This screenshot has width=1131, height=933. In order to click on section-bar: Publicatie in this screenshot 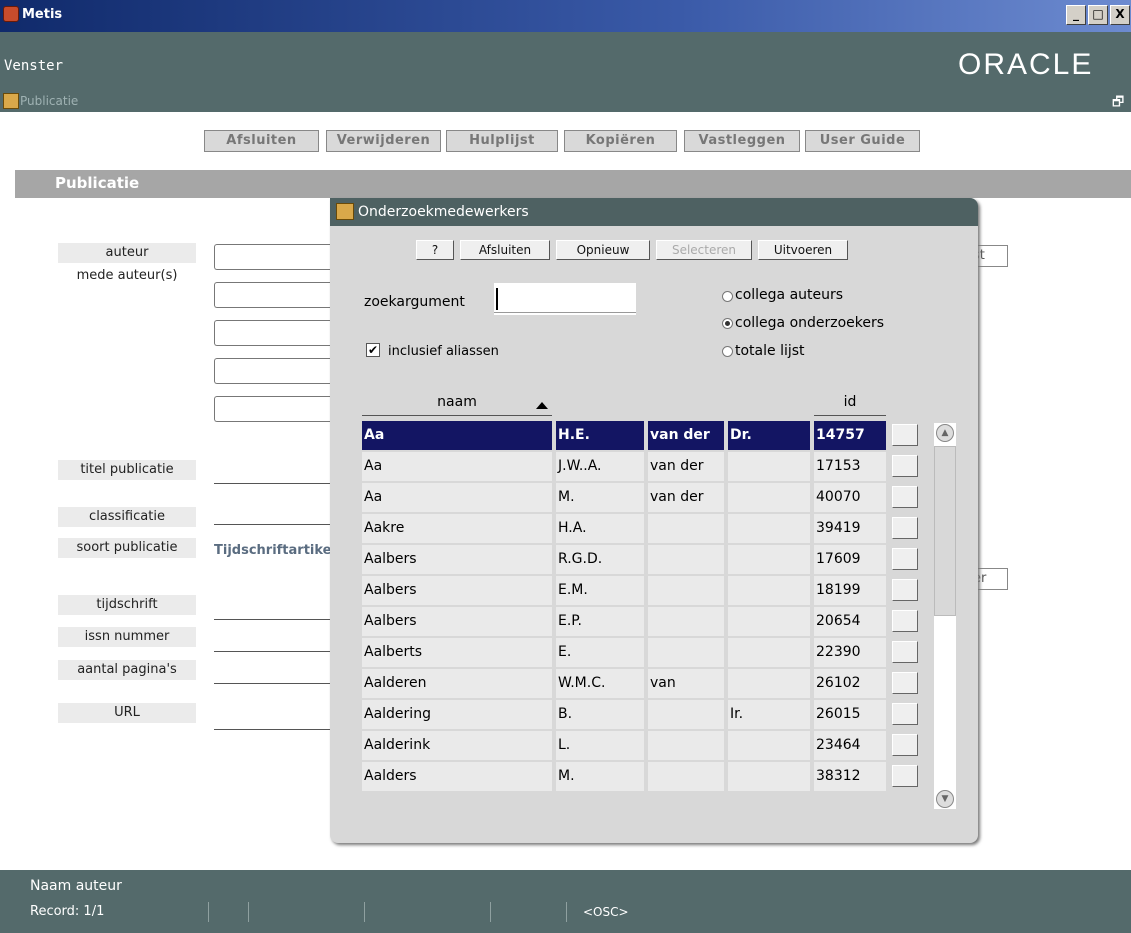, I will do `click(573, 184)`.